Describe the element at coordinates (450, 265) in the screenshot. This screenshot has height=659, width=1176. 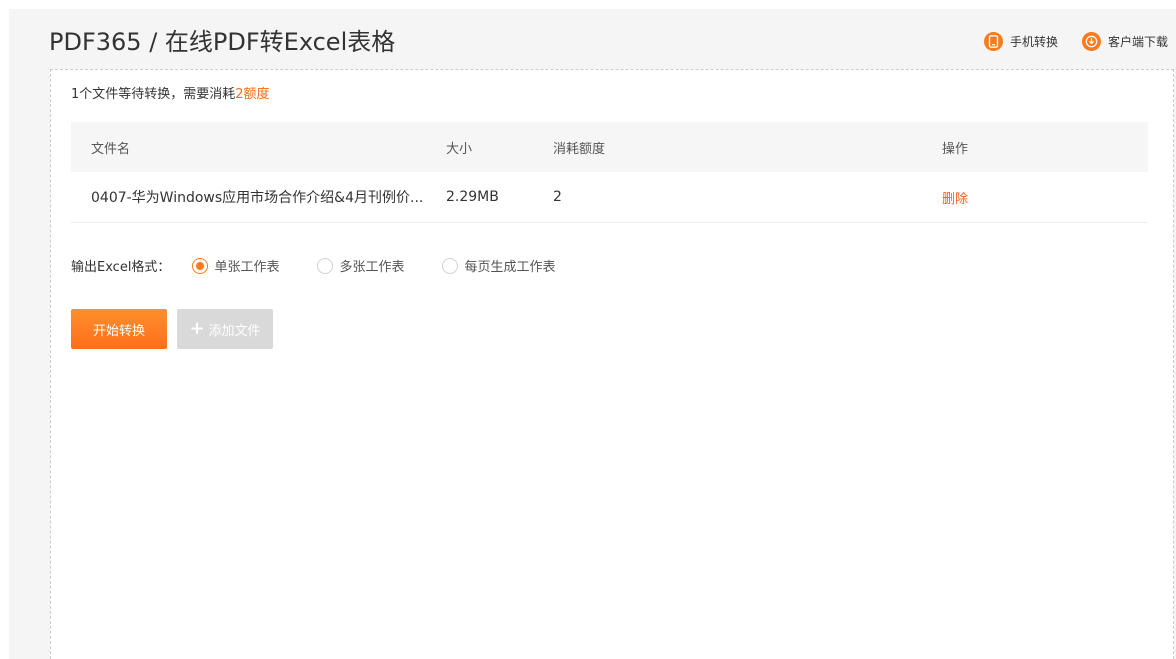
I see `radio-per-page-sheet-circle` at that location.